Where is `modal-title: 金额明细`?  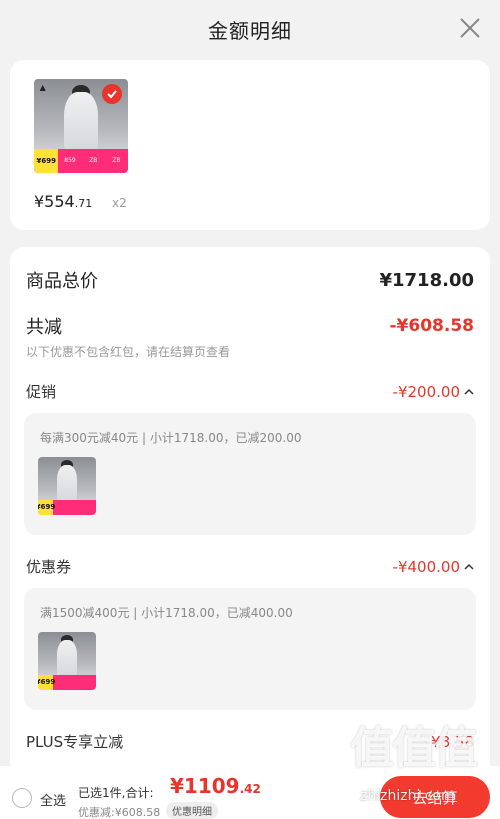
modal-title: 金额明细 is located at coordinates (250, 30).